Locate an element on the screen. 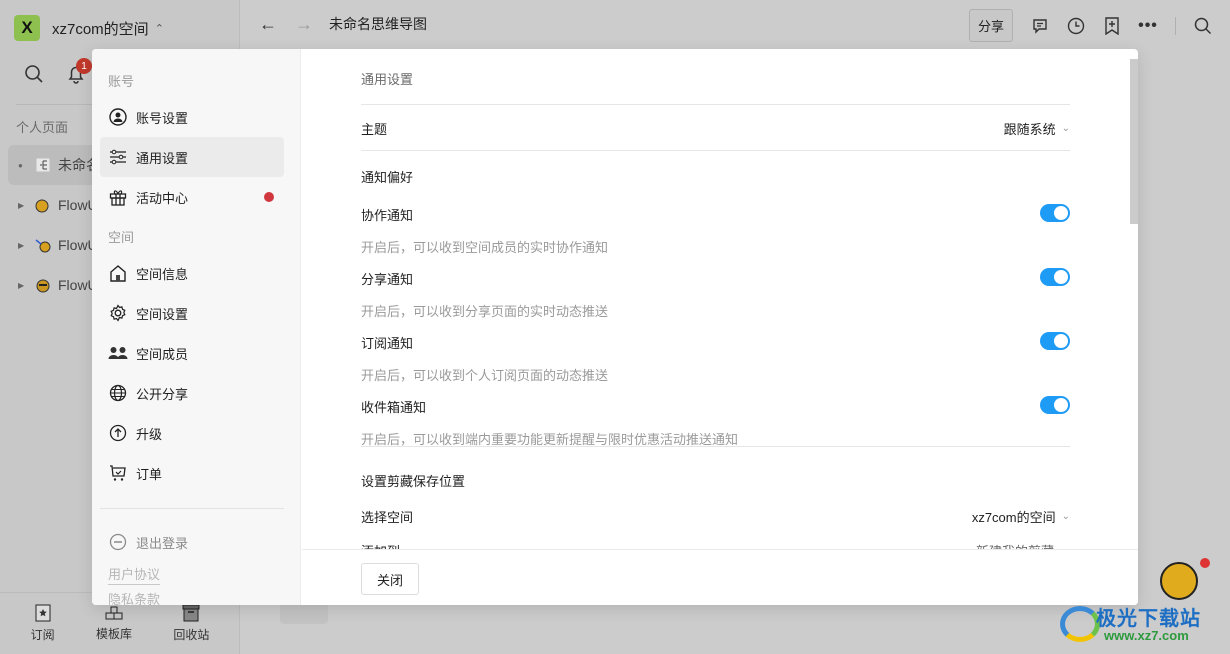 The width and height of the screenshot is (1230, 654). share-button: 分享 is located at coordinates (990, 25).